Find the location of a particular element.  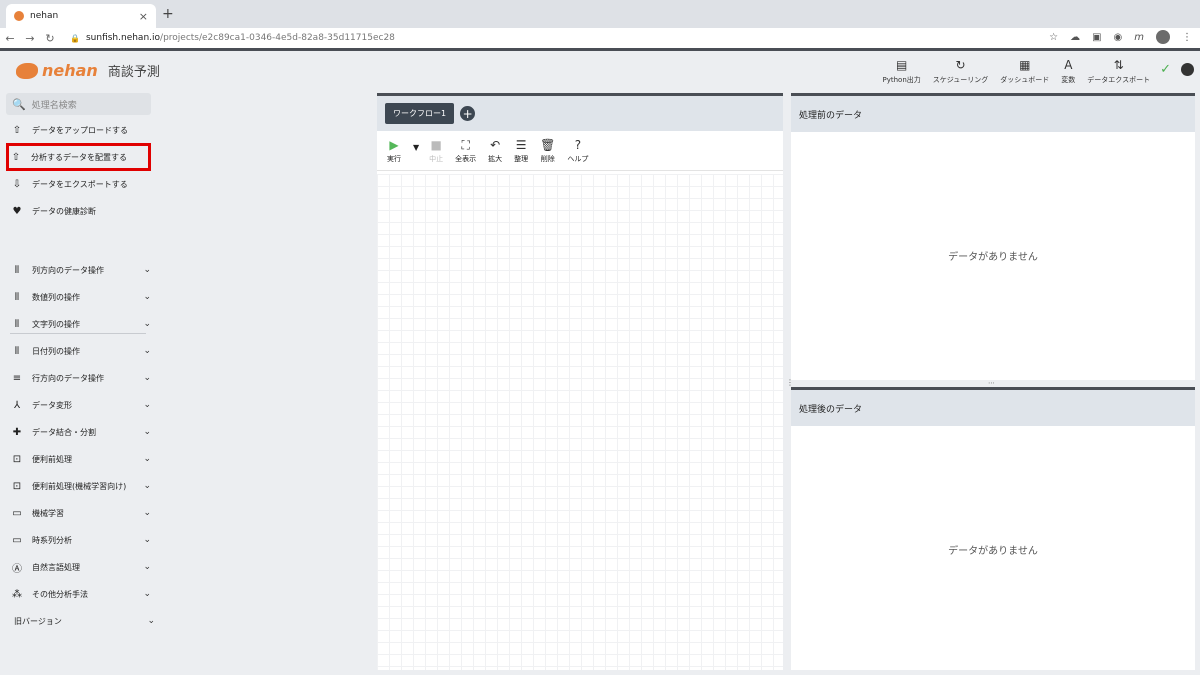

sidebar-item-health-check: ♥ データの健康診断 is located at coordinates (82, 211).